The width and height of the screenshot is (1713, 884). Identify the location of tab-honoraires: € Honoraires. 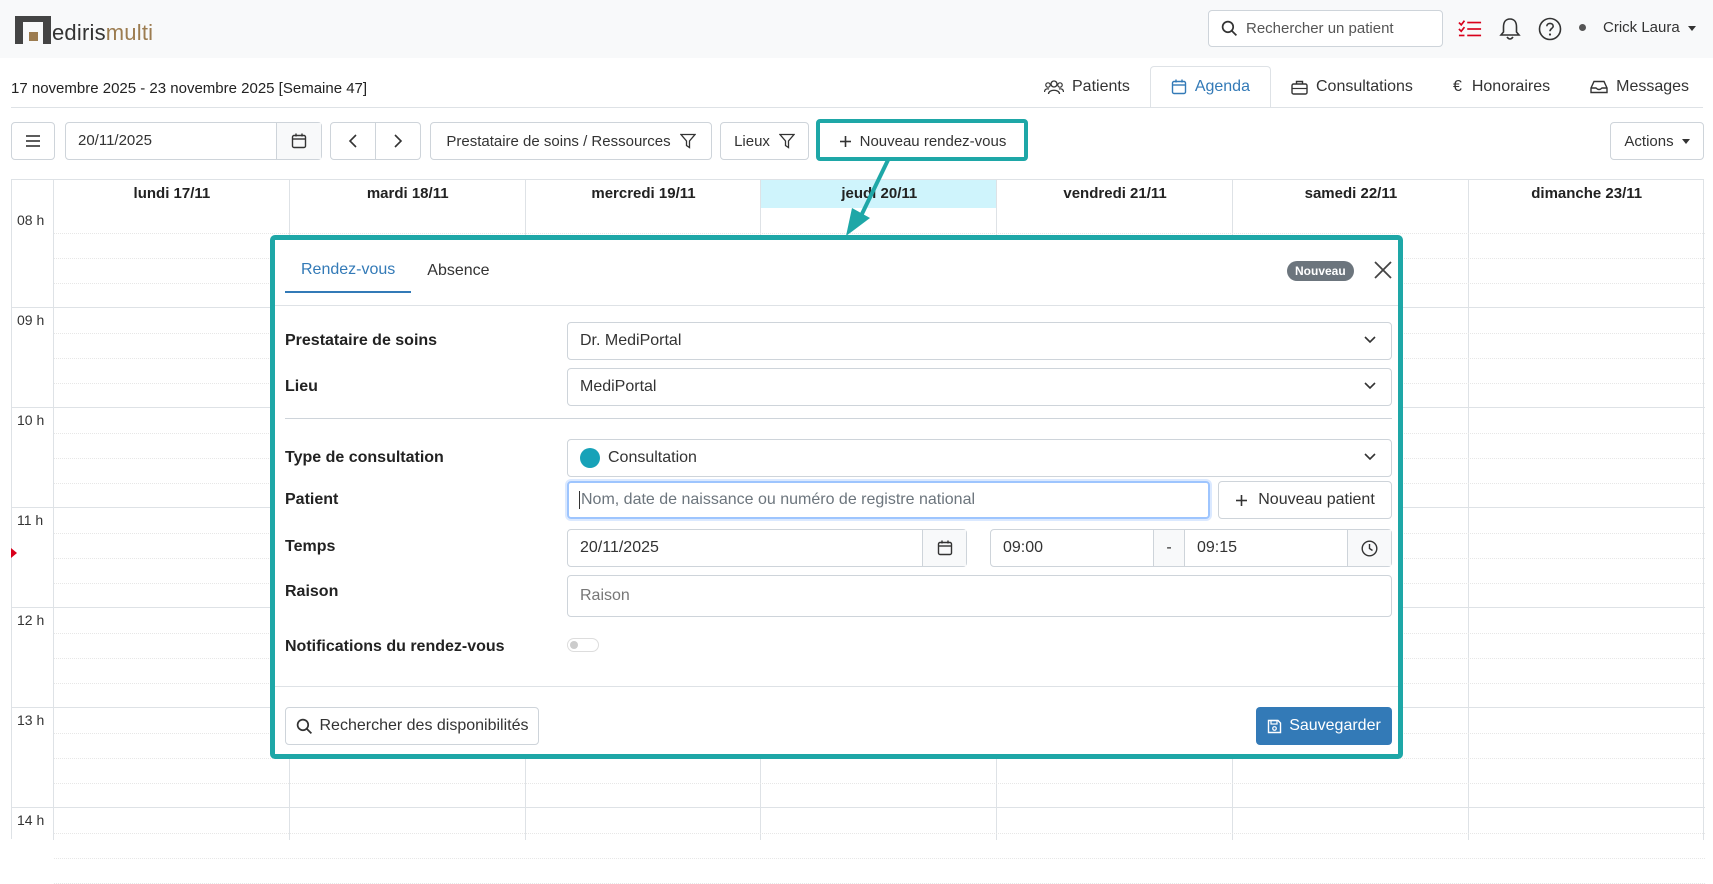
(1501, 87).